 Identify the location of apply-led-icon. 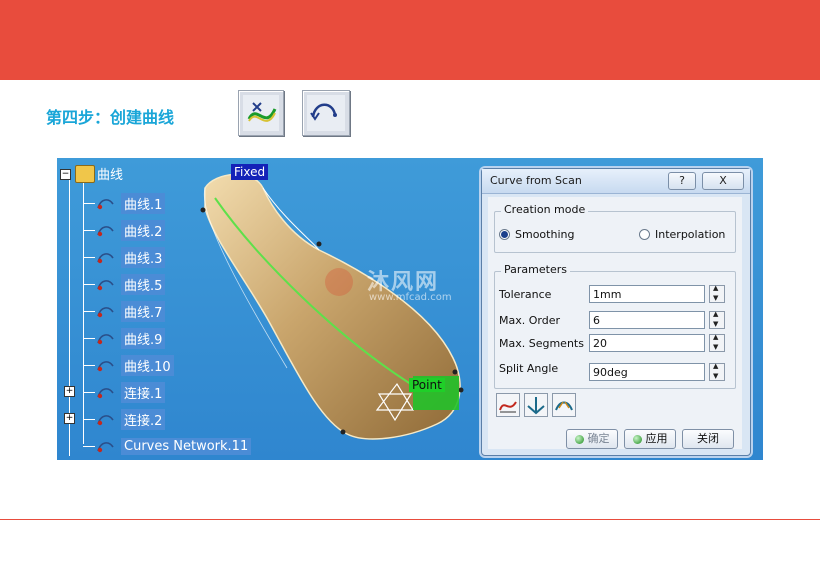
(637, 439).